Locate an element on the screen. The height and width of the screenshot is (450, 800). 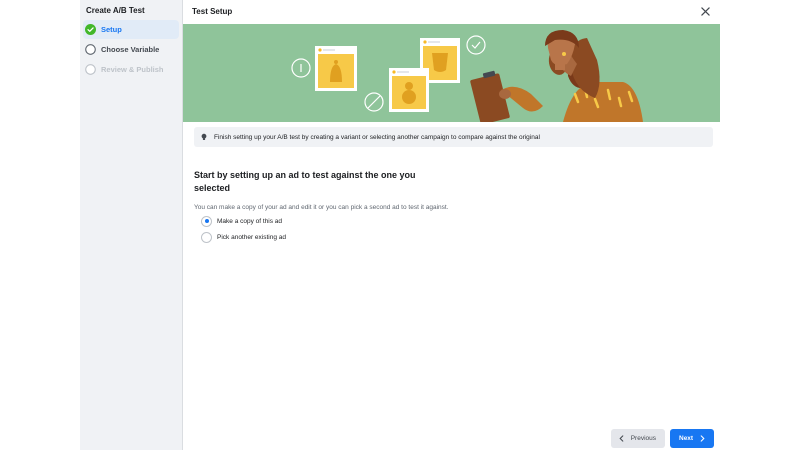
step-choose-variable: Choose Variable is located at coordinates (131, 49).